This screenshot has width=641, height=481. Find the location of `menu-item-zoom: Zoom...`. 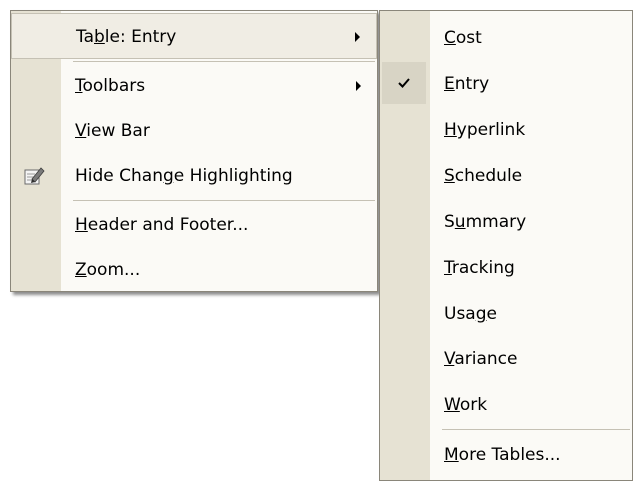

menu-item-zoom: Zoom... is located at coordinates (194, 270).